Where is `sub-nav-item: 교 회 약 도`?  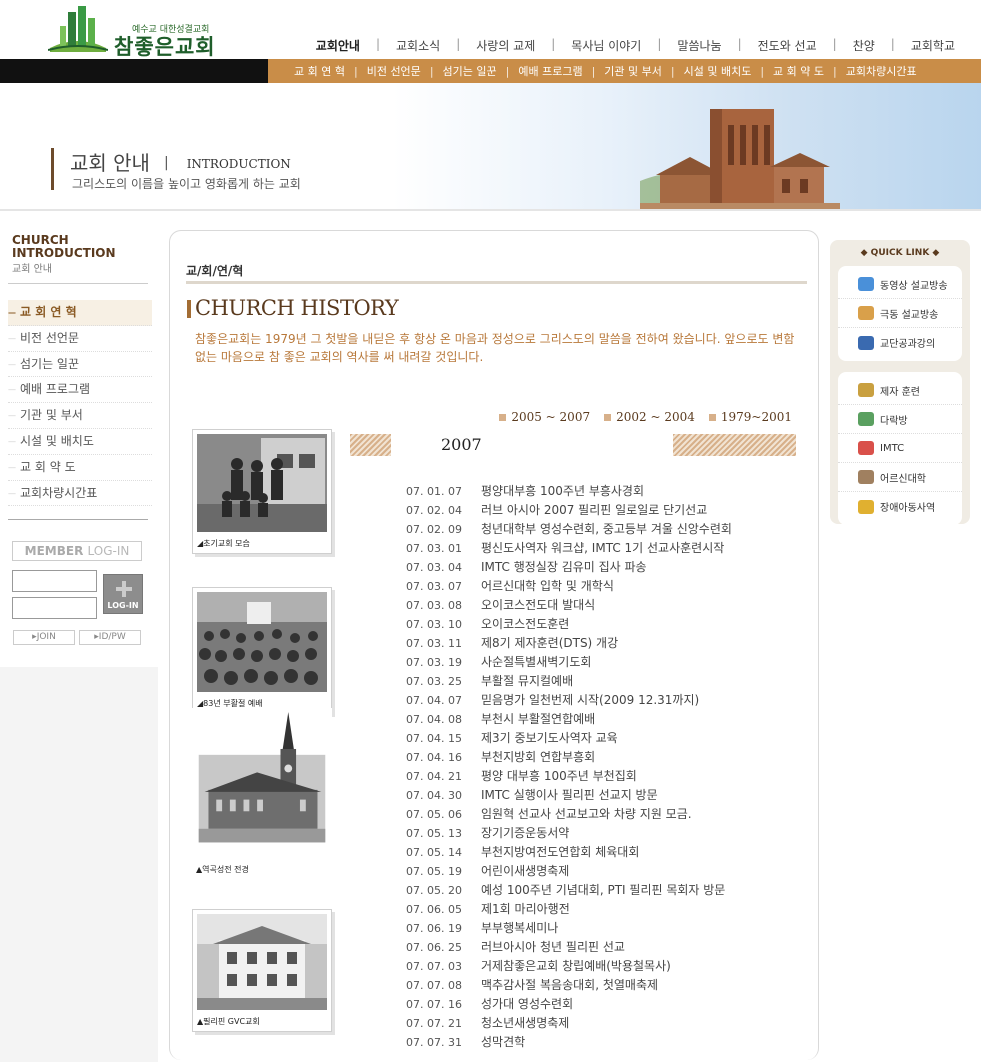
sub-nav-item: 교 회 약 도 is located at coordinates (798, 71).